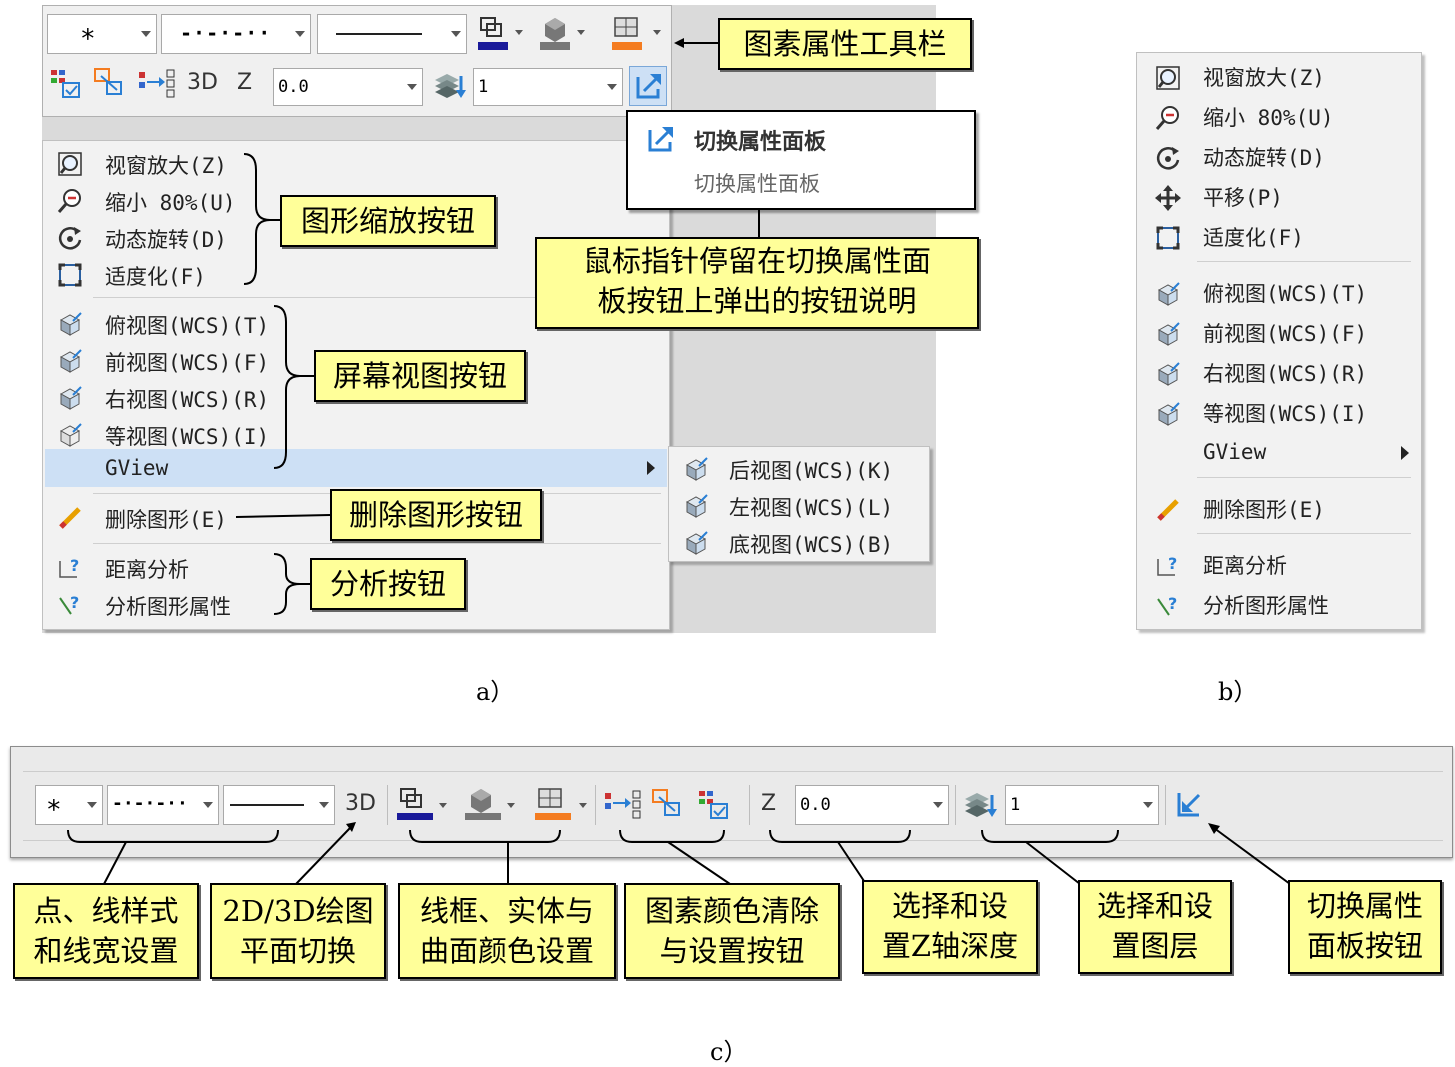  I want to click on menu-item-label: 缩小 80%(U), so click(170, 203).